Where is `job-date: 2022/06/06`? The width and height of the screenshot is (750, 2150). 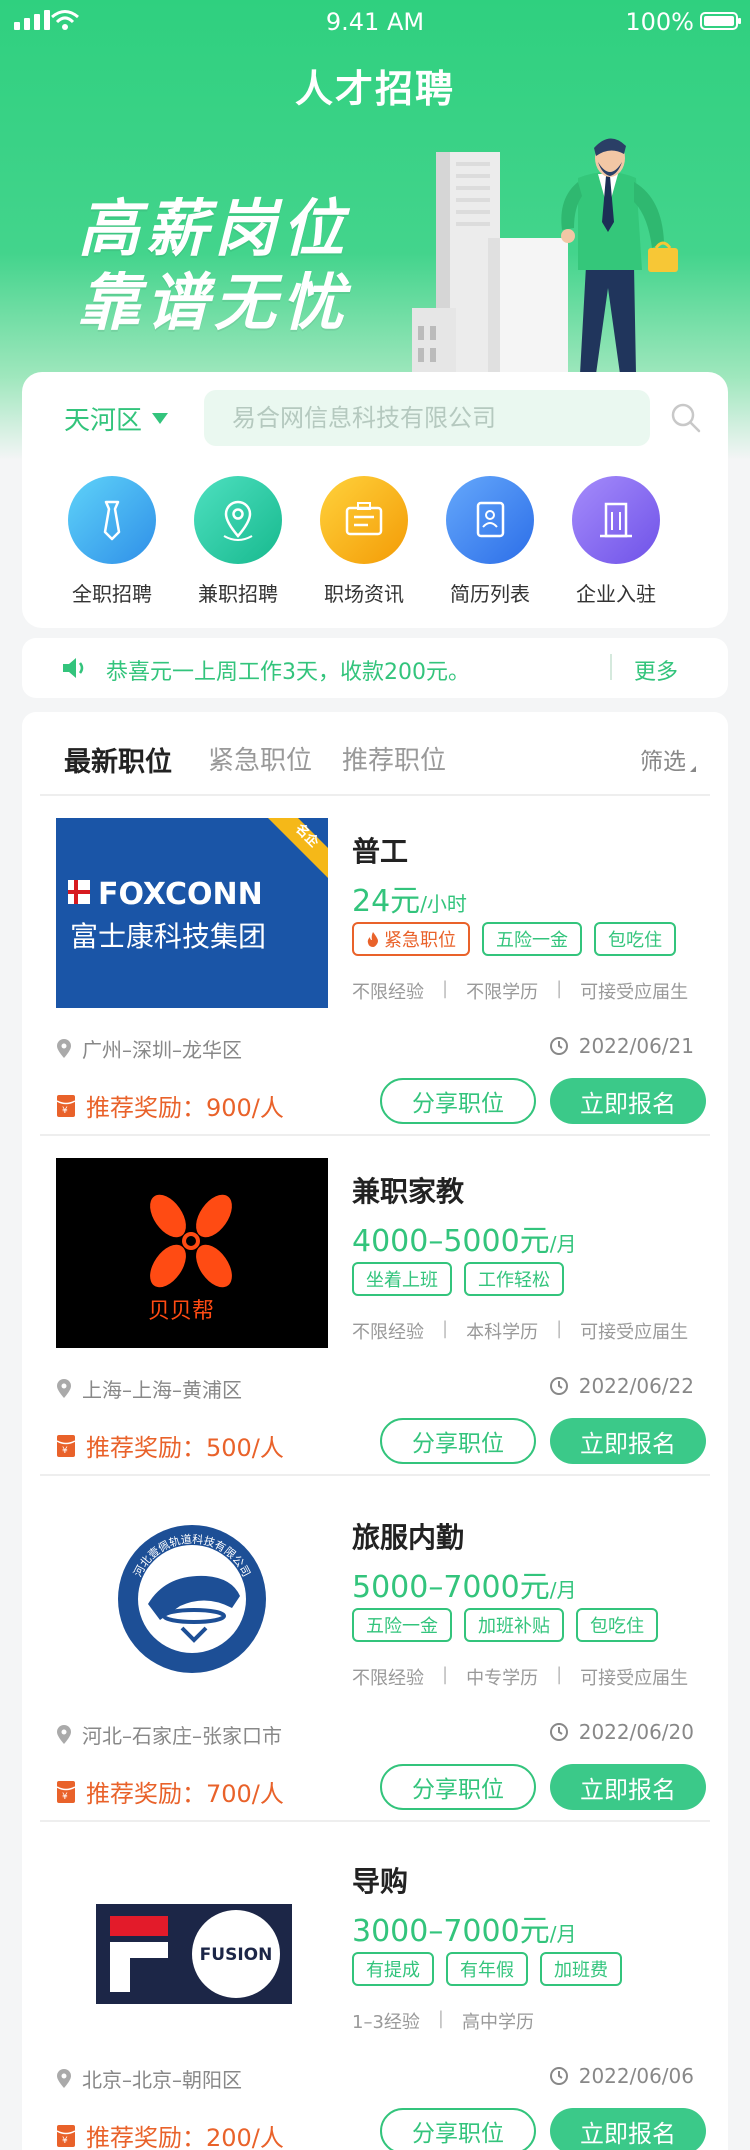
job-date: 2022/06/06 is located at coordinates (621, 2076).